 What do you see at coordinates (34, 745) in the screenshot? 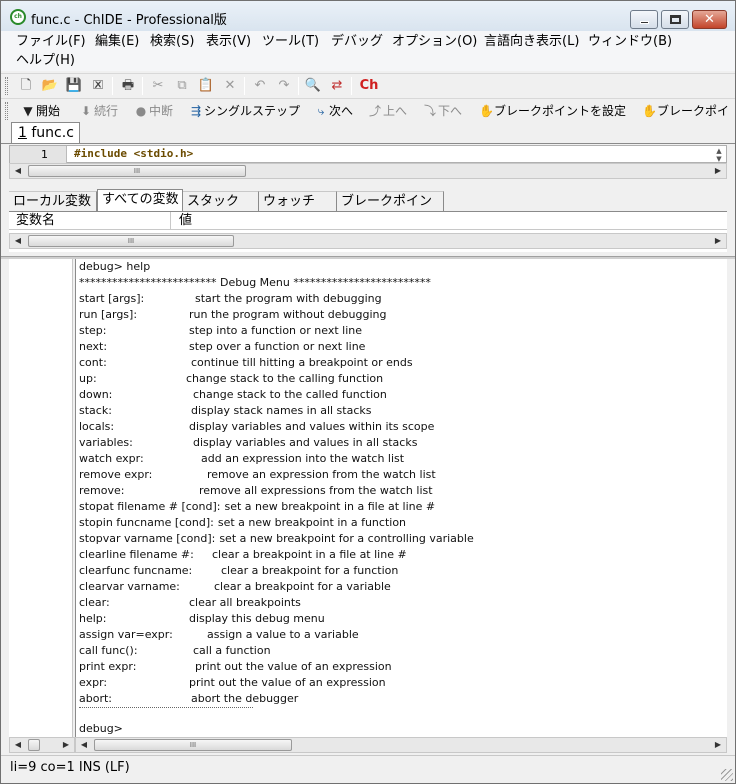
I see `margin-hscroll-thumb` at bounding box center [34, 745].